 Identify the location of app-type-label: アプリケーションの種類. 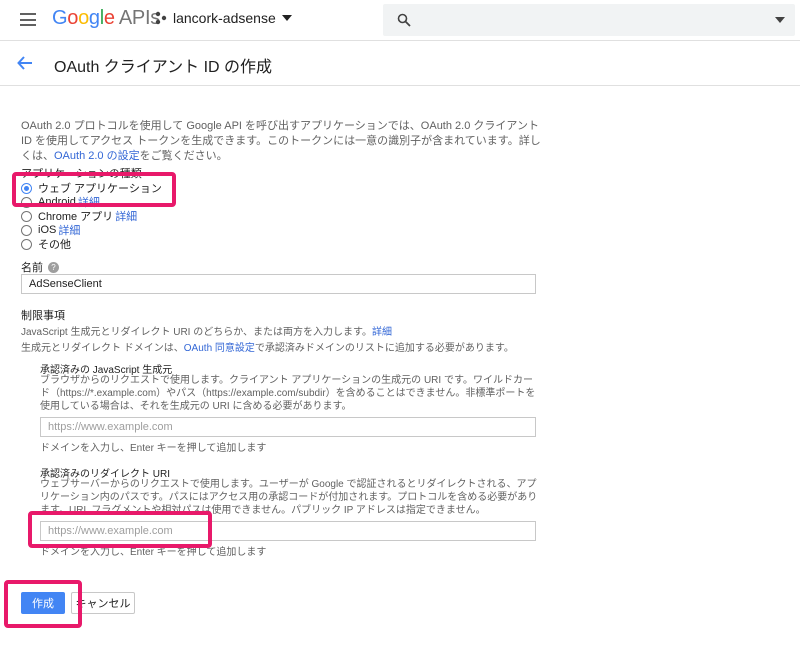
(81, 174).